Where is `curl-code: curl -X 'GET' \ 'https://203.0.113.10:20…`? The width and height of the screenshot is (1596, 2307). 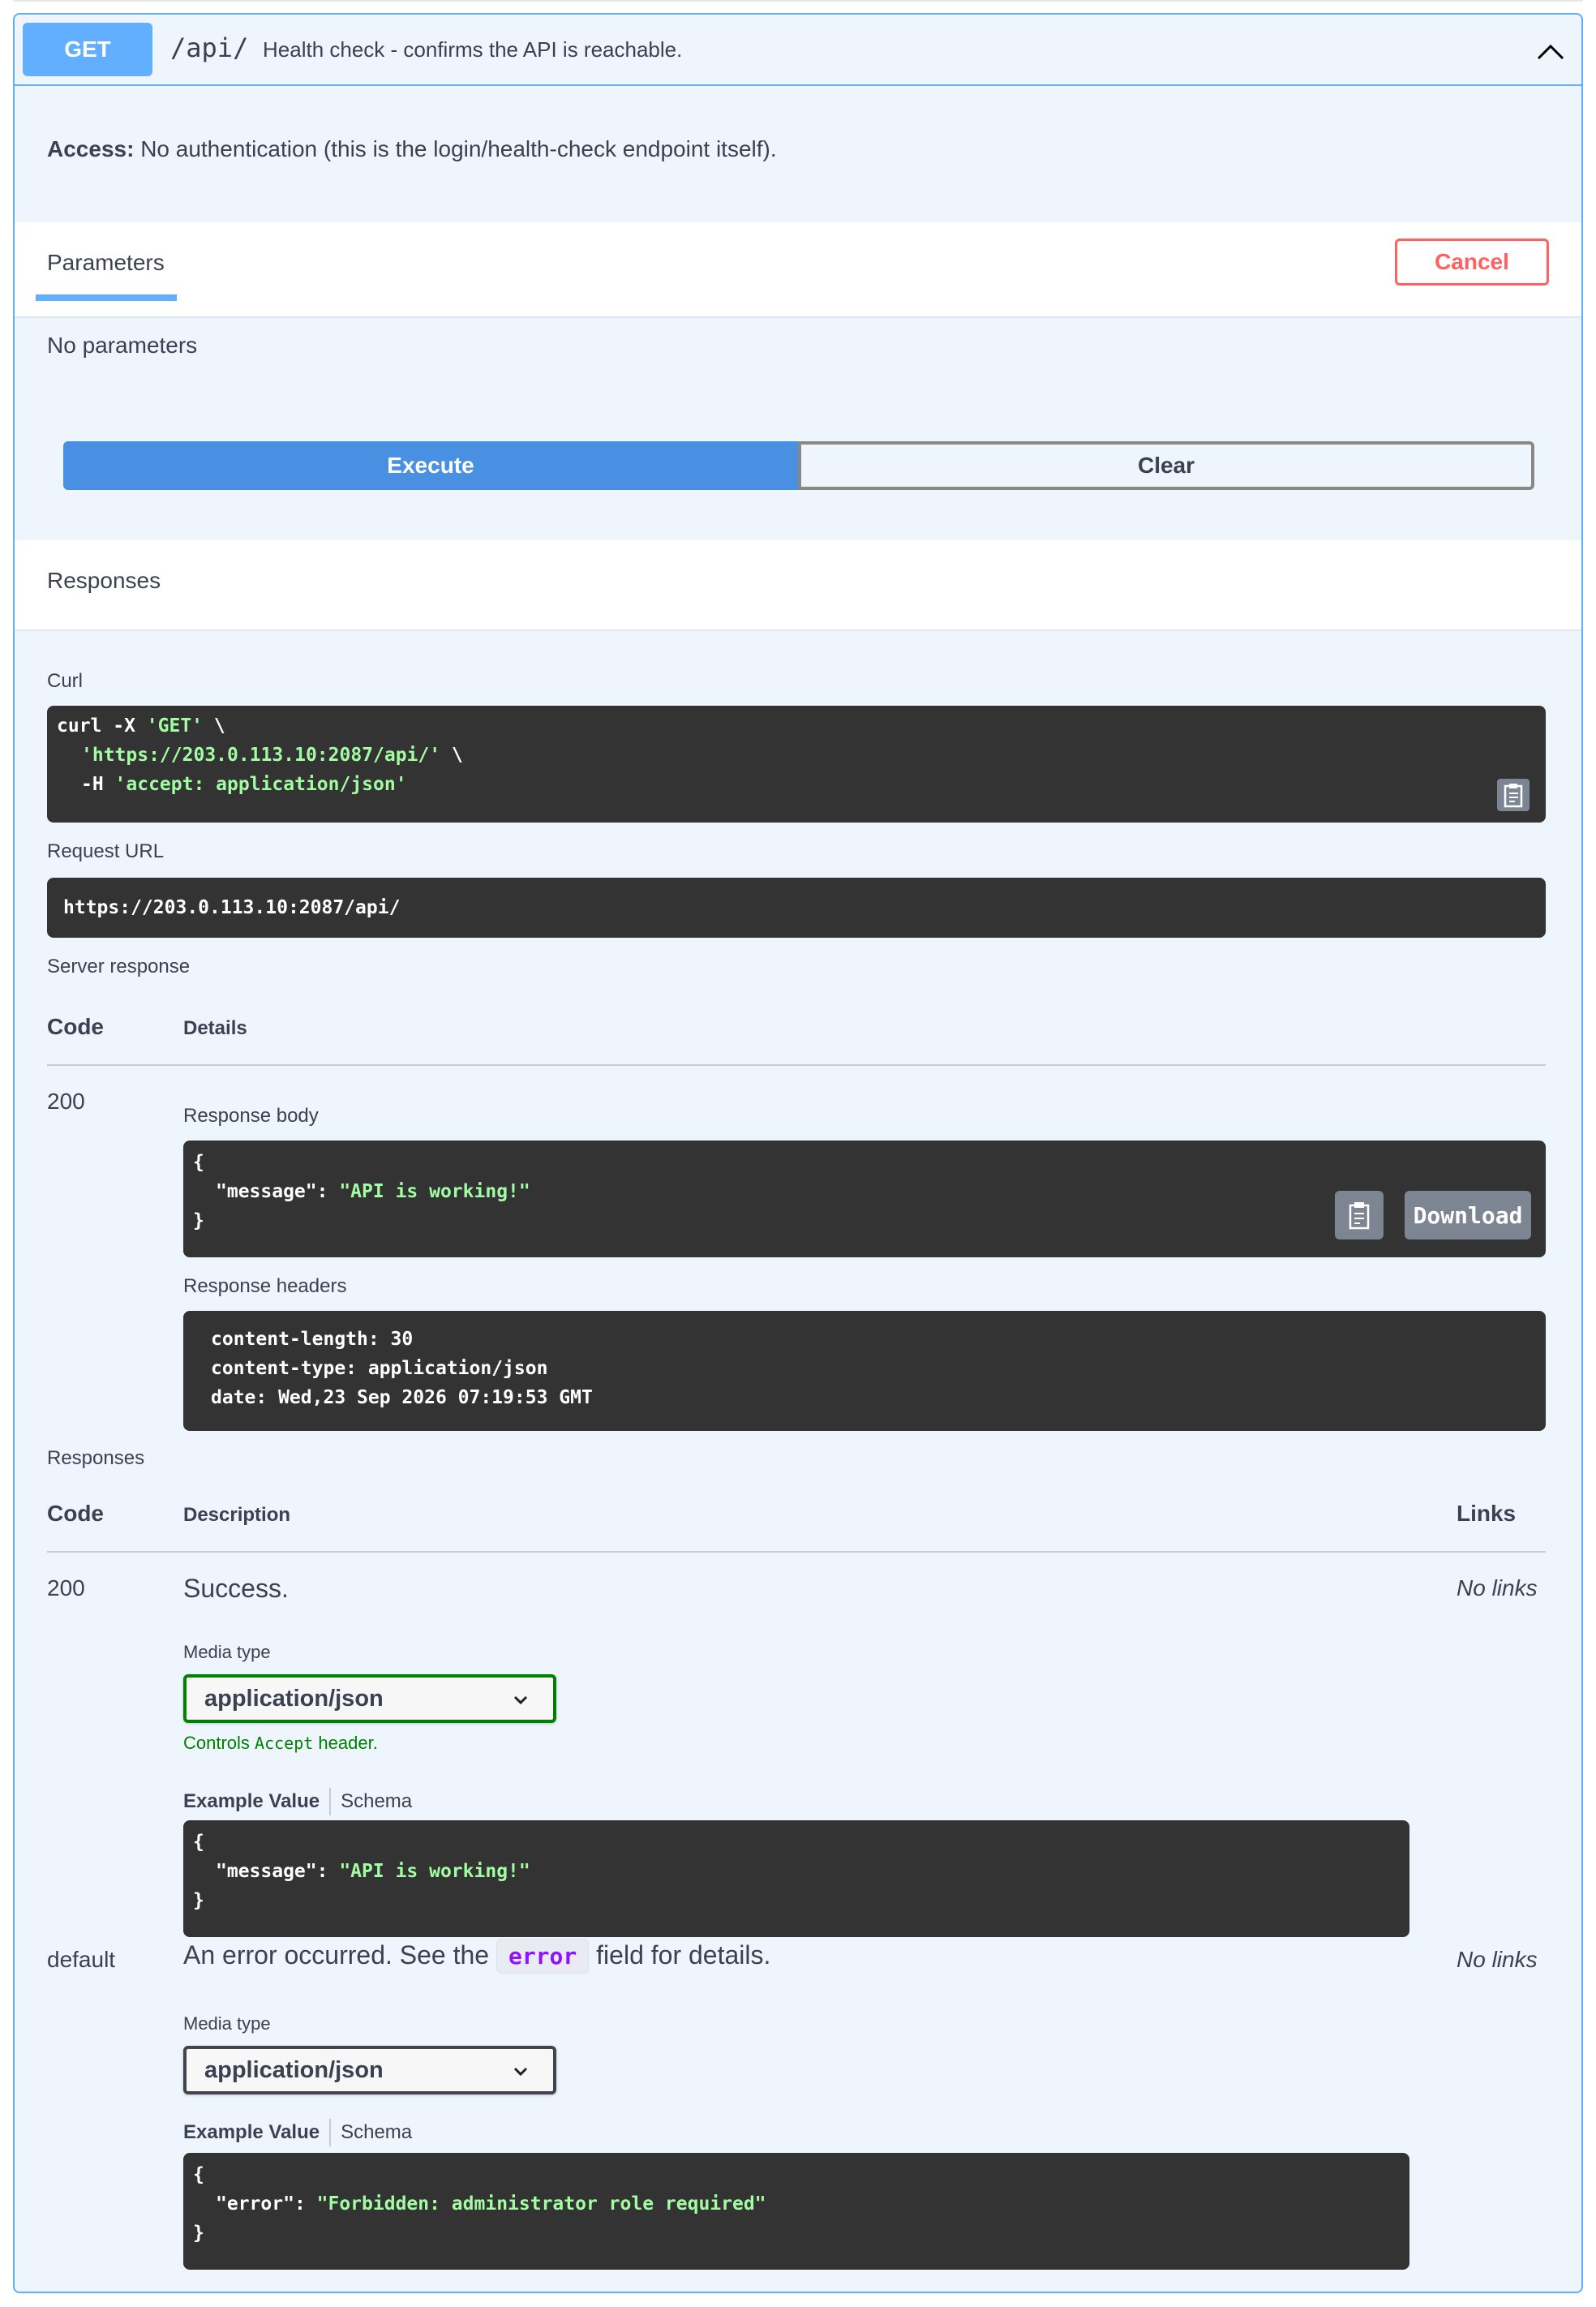 curl-code: curl -X 'GET' \ 'https://203.0.113.10:20… is located at coordinates (796, 764).